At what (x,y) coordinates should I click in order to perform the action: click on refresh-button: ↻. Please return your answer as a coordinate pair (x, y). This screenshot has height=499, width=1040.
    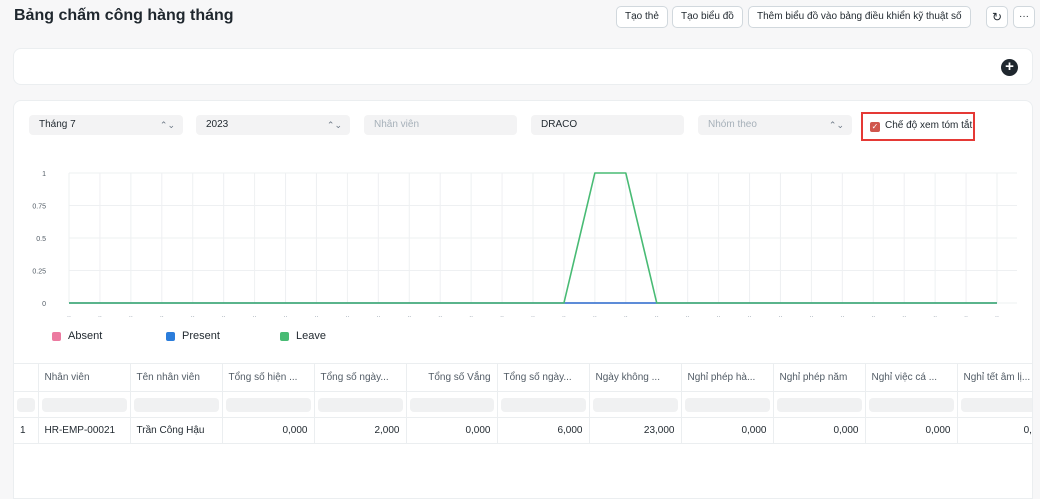
    Looking at the image, I should click on (997, 17).